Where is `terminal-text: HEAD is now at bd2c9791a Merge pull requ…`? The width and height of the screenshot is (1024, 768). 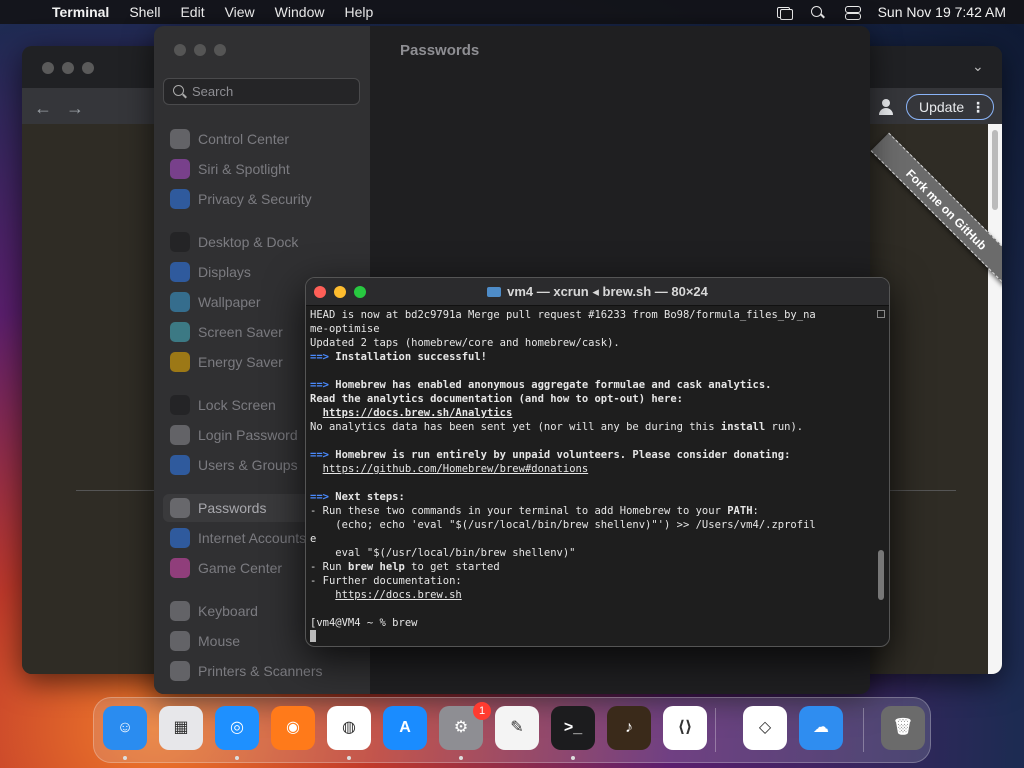
terminal-text: HEAD is now at bd2c9791a Merge pull requ… is located at coordinates (563, 315).